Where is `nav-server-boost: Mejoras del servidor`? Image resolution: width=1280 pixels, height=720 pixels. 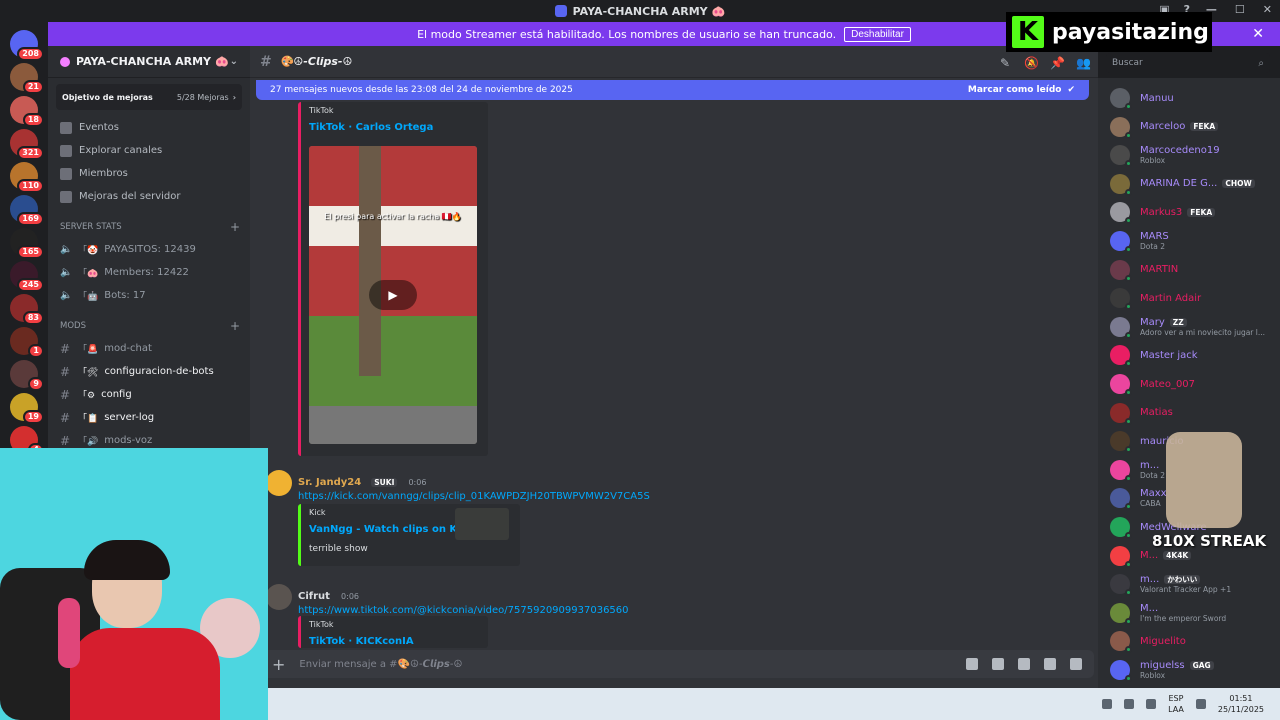 nav-server-boost: Mejoras del servidor is located at coordinates (149, 196).